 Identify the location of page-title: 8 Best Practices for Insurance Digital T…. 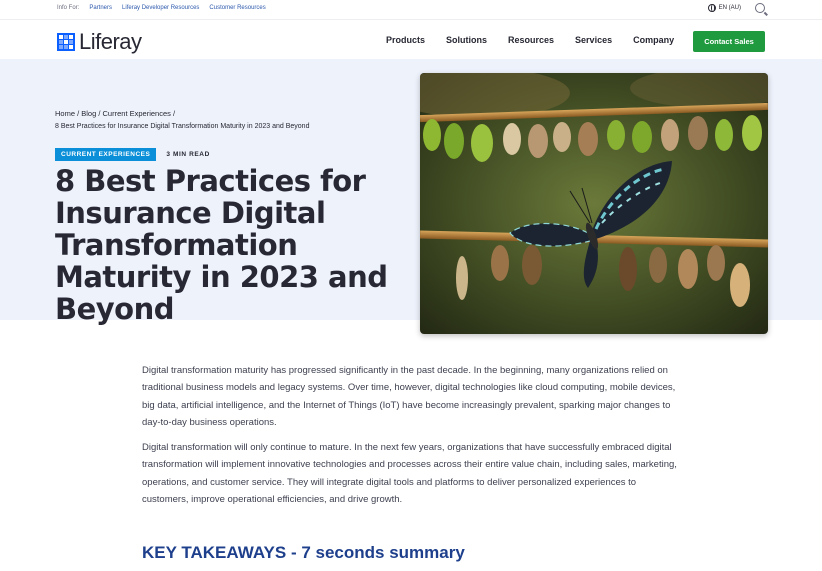
(221, 245).